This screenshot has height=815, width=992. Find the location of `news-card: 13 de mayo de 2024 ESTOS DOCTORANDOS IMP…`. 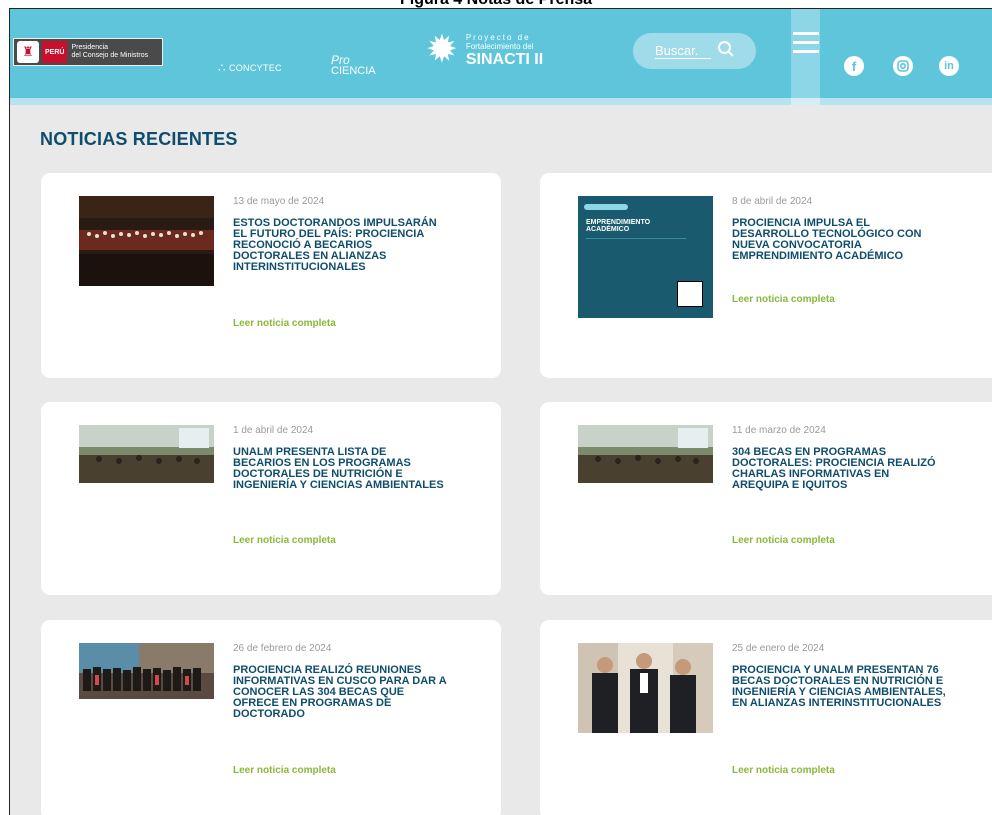

news-card: 13 de mayo de 2024 ESTOS DOCTORANDOS IMP… is located at coordinates (271, 275).